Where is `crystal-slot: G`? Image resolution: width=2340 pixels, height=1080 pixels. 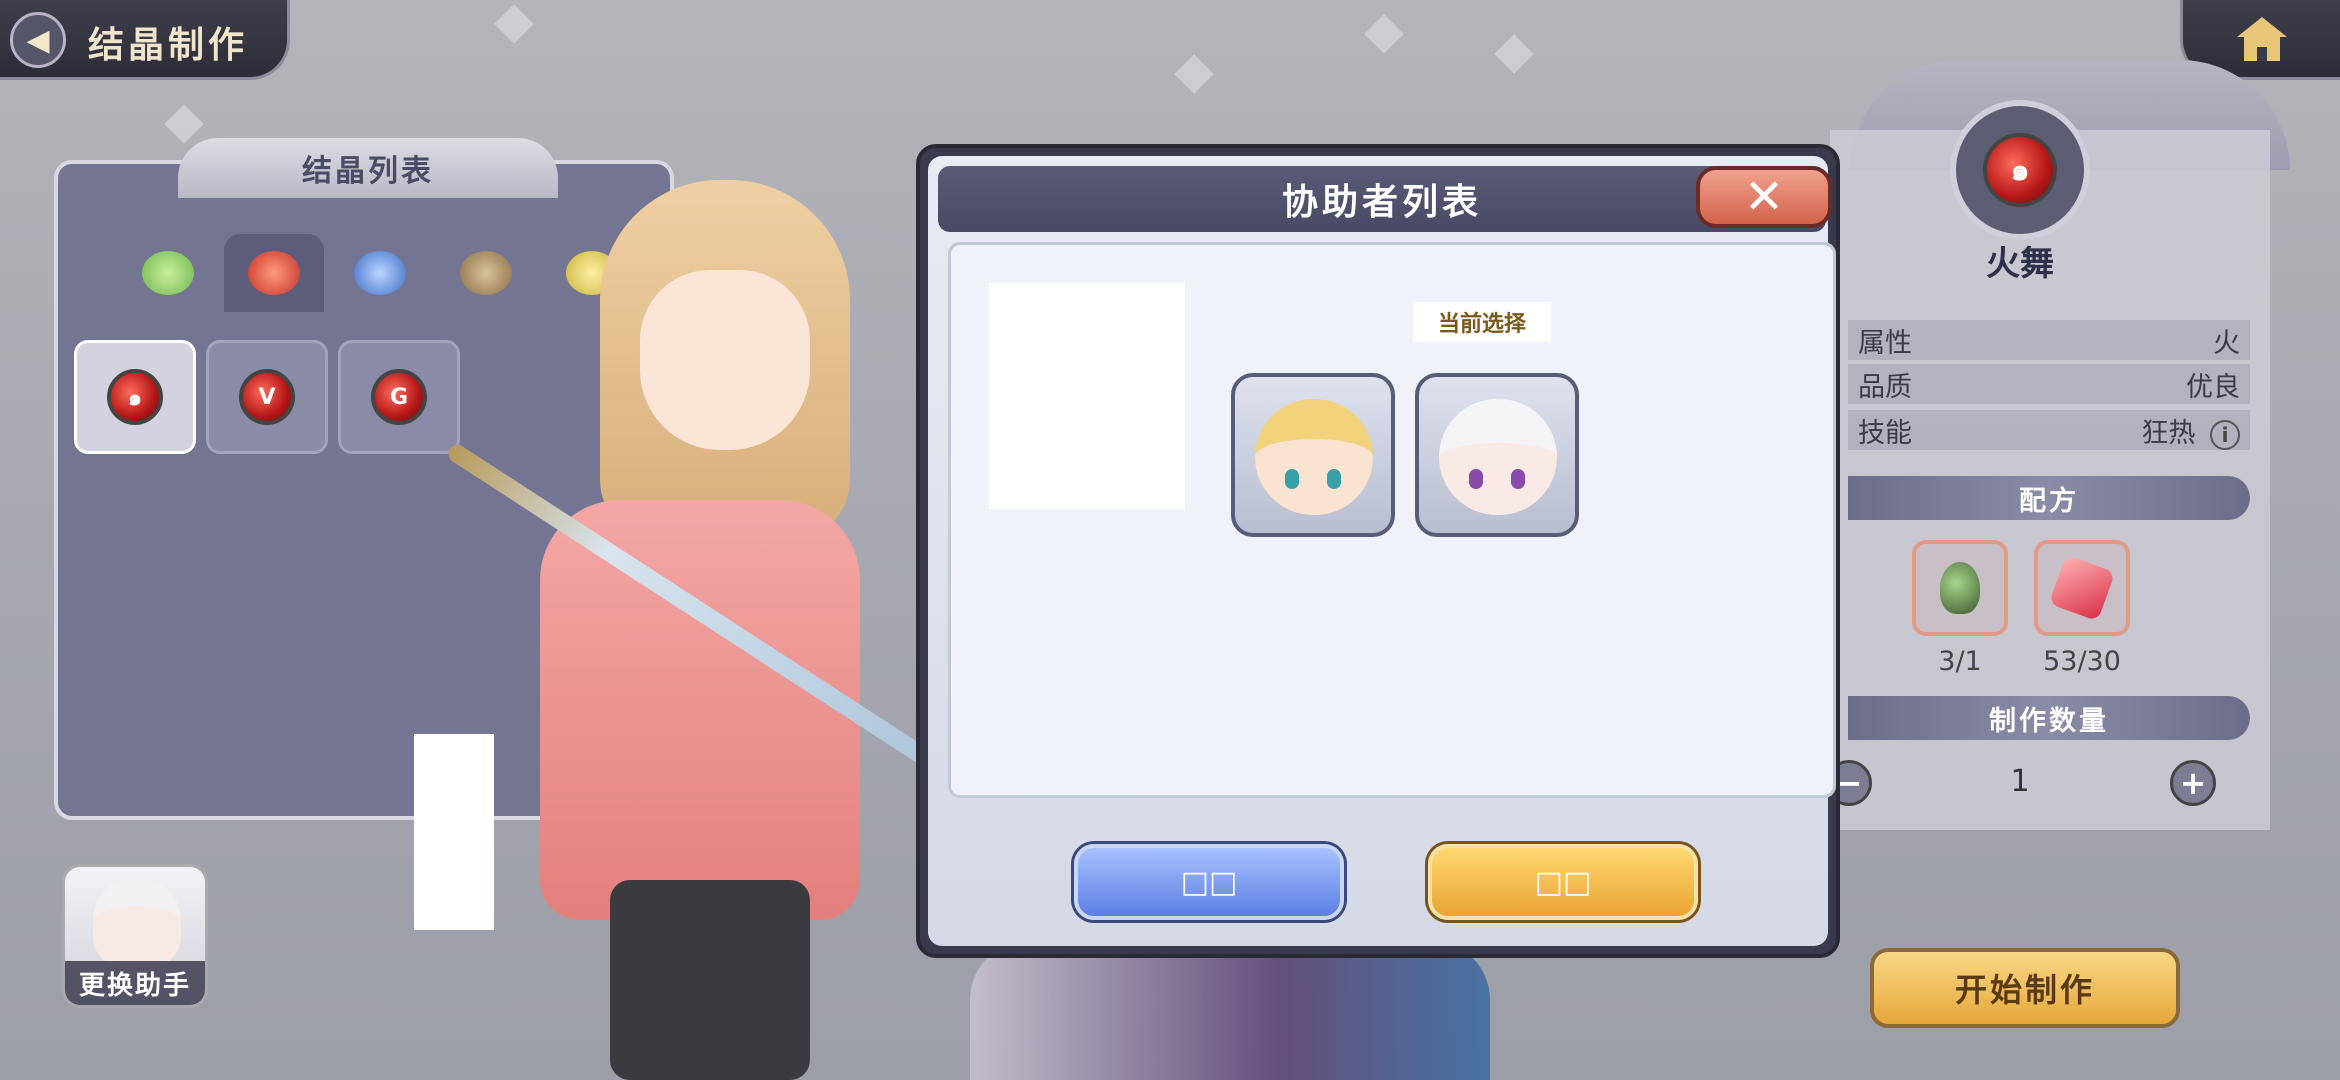
crystal-slot: G is located at coordinates (399, 397).